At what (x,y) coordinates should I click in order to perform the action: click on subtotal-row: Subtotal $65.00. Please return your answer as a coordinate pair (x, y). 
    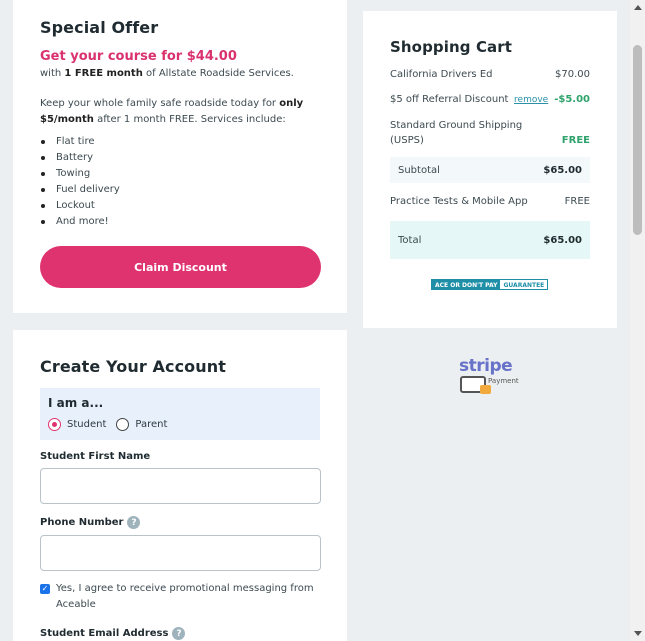
    Looking at the image, I should click on (490, 170).